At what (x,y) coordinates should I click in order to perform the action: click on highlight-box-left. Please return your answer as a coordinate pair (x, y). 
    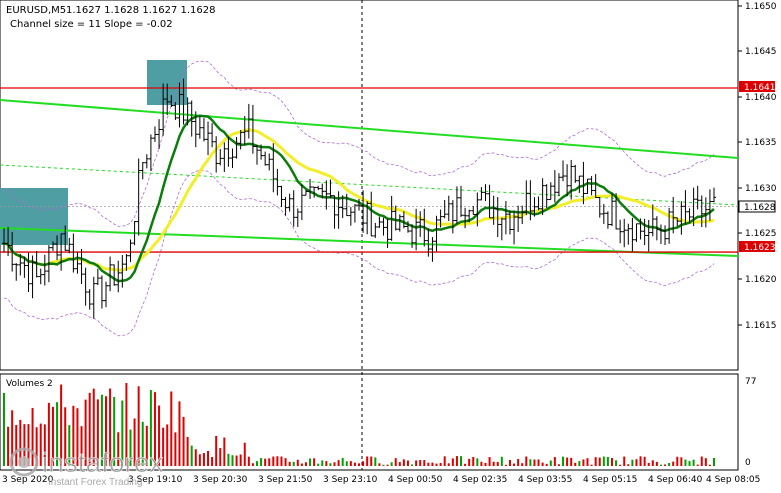
    Looking at the image, I should click on (34, 216).